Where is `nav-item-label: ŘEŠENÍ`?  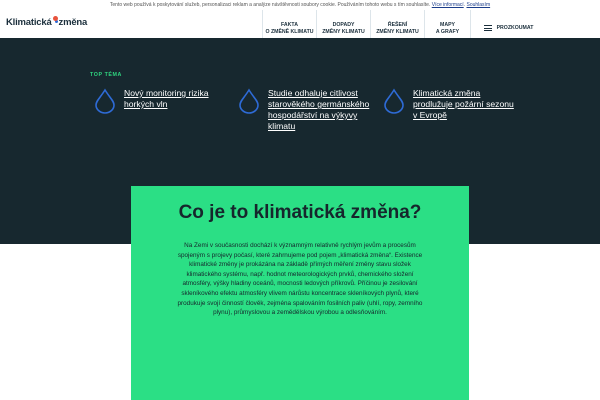 nav-item-label: ŘEŠENÍ is located at coordinates (397, 25).